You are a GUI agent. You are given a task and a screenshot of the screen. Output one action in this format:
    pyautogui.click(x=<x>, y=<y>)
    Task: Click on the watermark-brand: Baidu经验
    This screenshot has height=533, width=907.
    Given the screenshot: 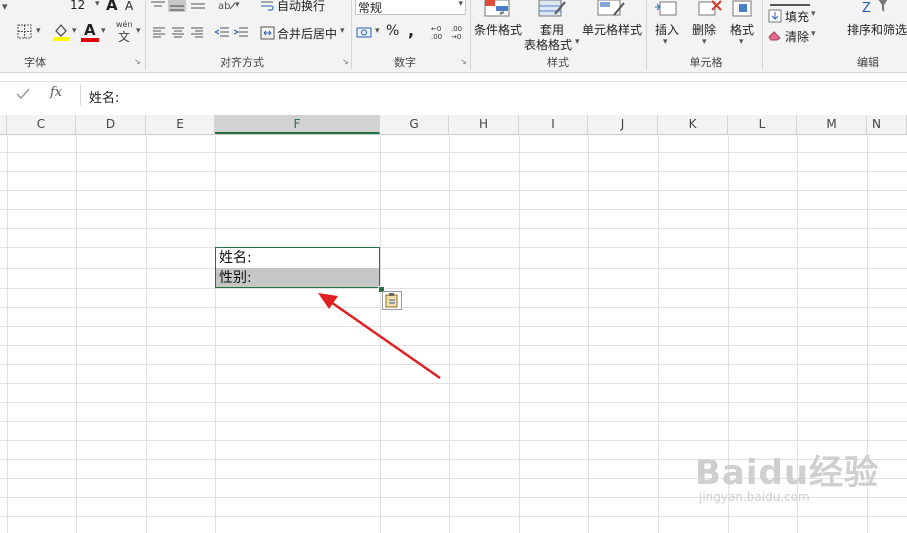 What is the action you would take?
    pyautogui.click(x=787, y=473)
    